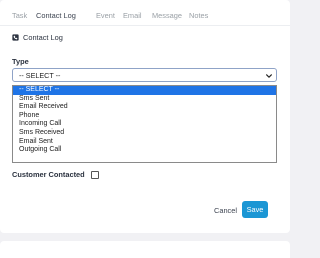  What do you see at coordinates (19, 15) in the screenshot?
I see `tab-task: Task` at bounding box center [19, 15].